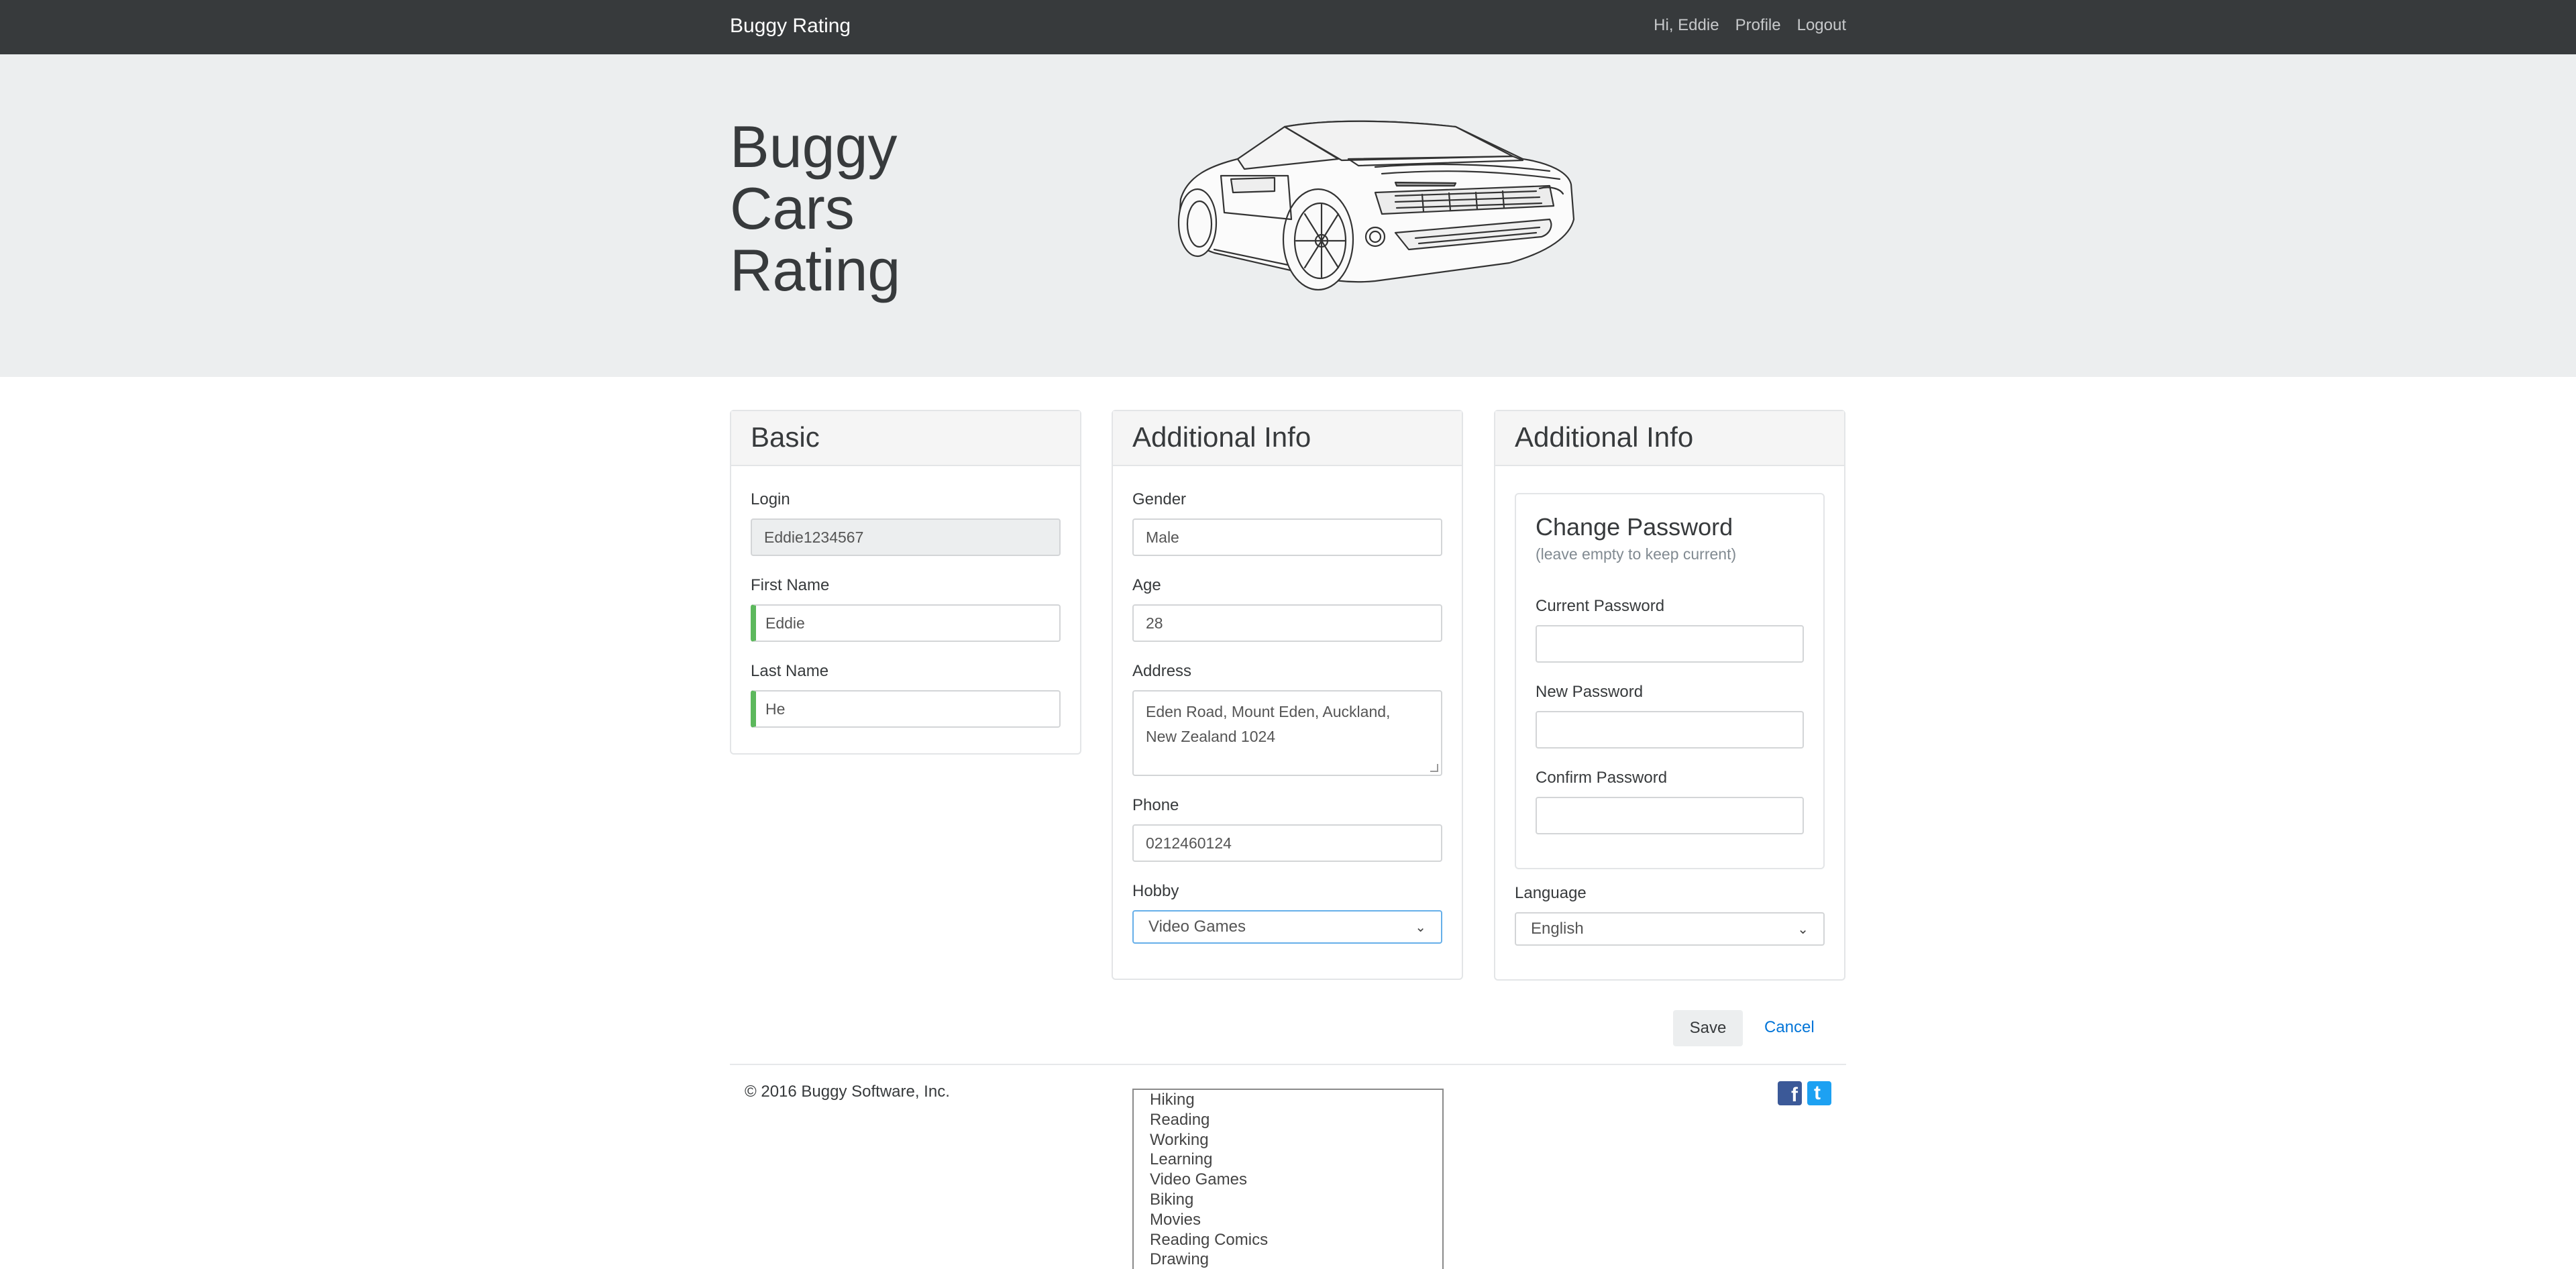  Describe the element at coordinates (1376, 205) in the screenshot. I see `car-sketch-image` at that location.